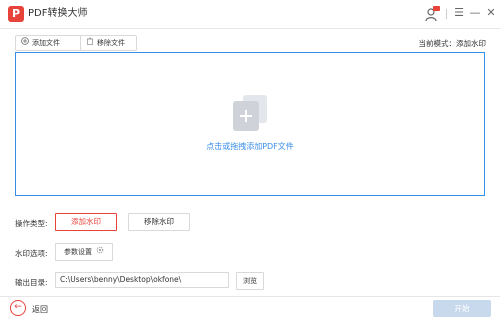  What do you see at coordinates (142, 280) in the screenshot?
I see `output-path-input` at bounding box center [142, 280].